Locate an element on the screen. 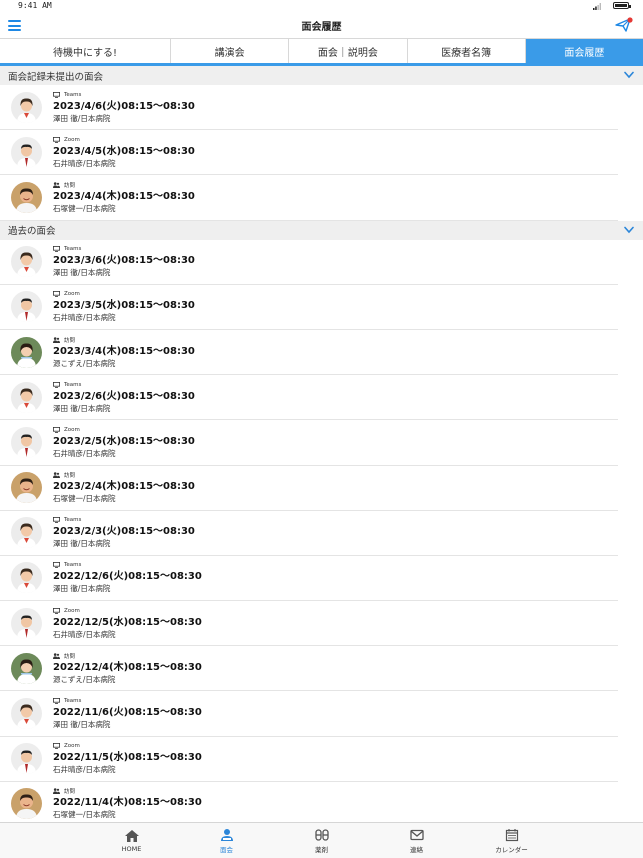 The height and width of the screenshot is (858, 643). meeting-row: Zoom 2023/2/5(水)08:15〜08:30 石井晴彦/日本病院 is located at coordinates (309, 443).